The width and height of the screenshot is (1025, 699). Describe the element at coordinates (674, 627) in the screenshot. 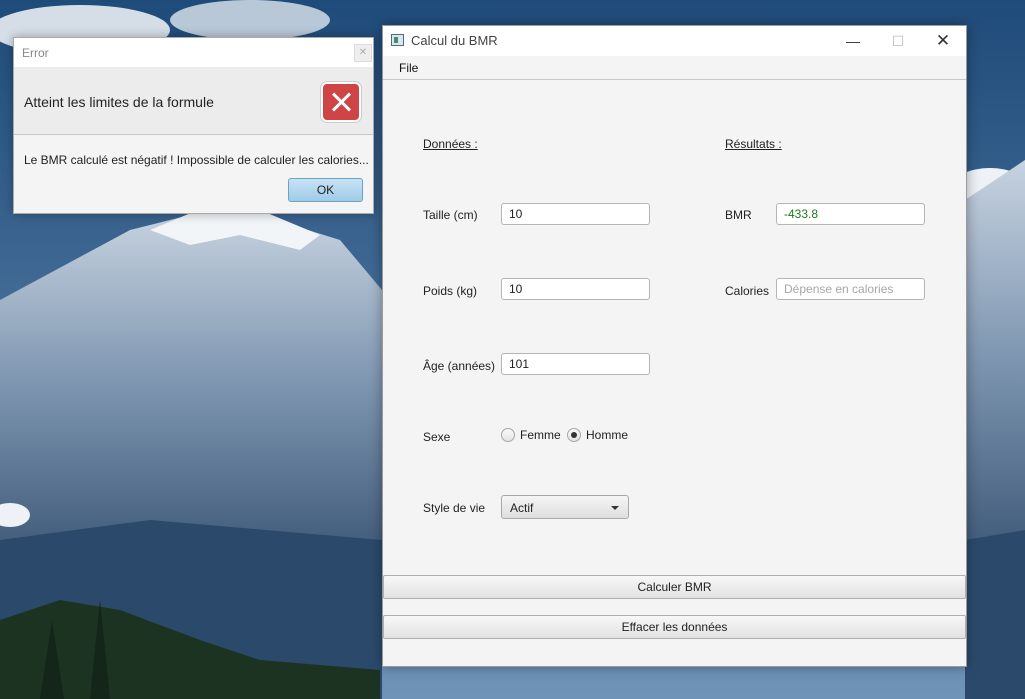

I see `effacer-donnees-button: Effacer les données` at that location.